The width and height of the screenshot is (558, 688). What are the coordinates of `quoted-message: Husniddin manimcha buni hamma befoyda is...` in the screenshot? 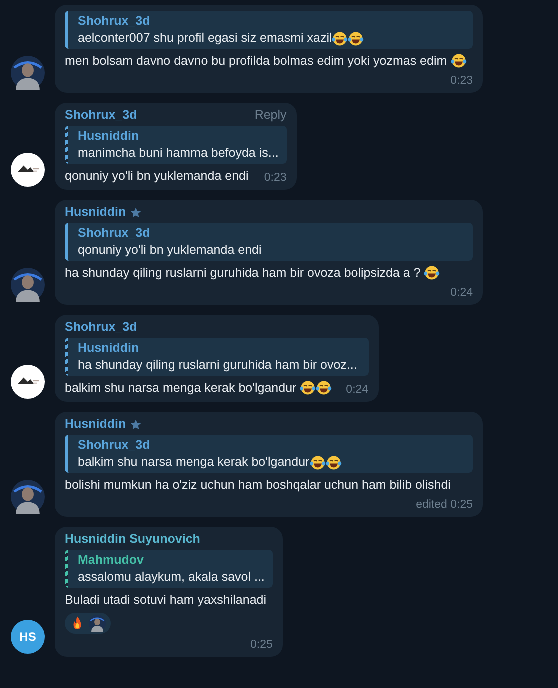 It's located at (176, 145).